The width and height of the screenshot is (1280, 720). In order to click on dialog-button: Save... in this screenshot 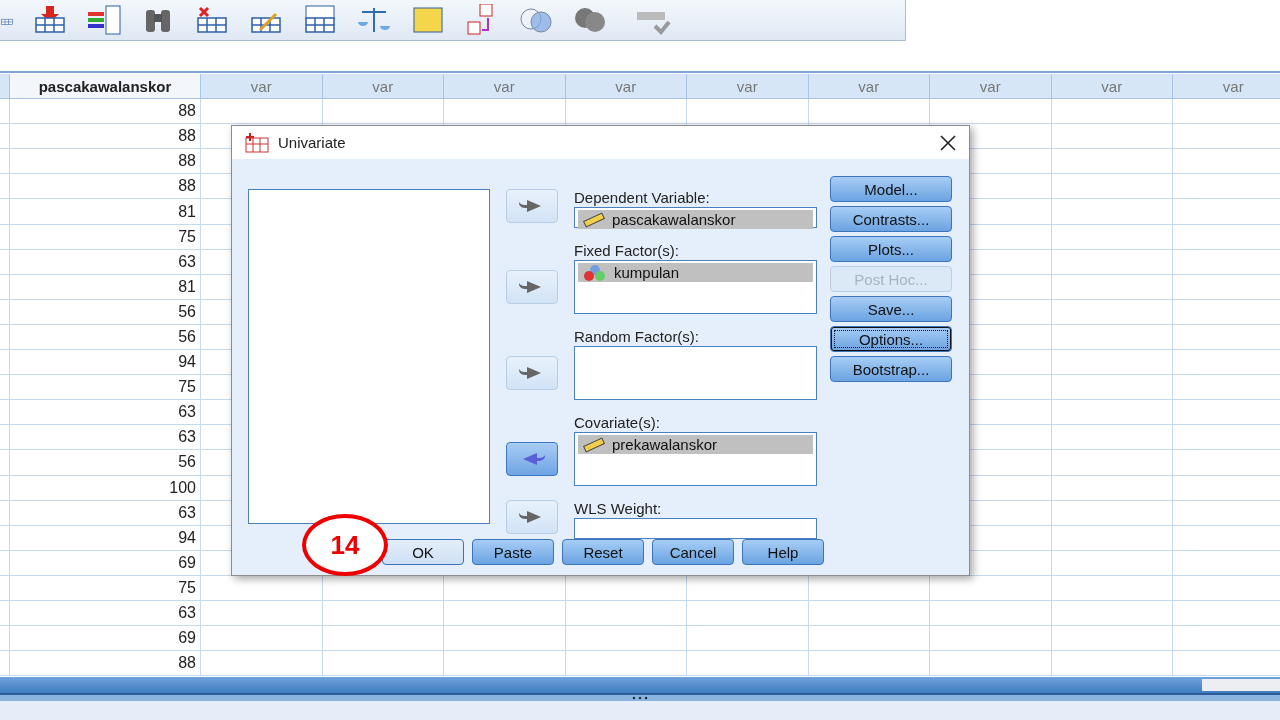, I will do `click(891, 309)`.